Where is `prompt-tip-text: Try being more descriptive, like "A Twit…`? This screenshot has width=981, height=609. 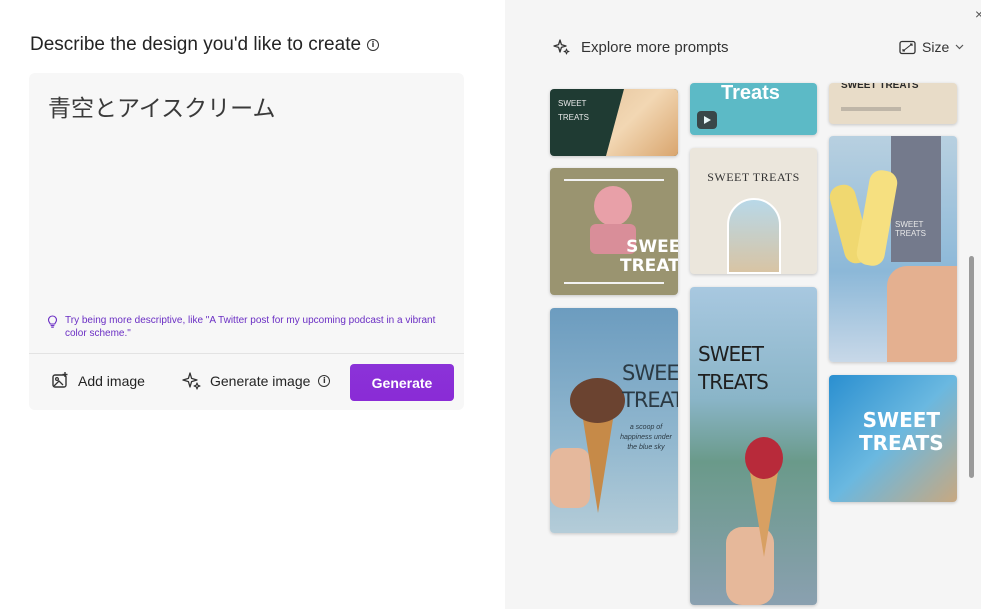
prompt-tip-text: Try being more descriptive, like "A Twit… is located at coordinates (250, 327).